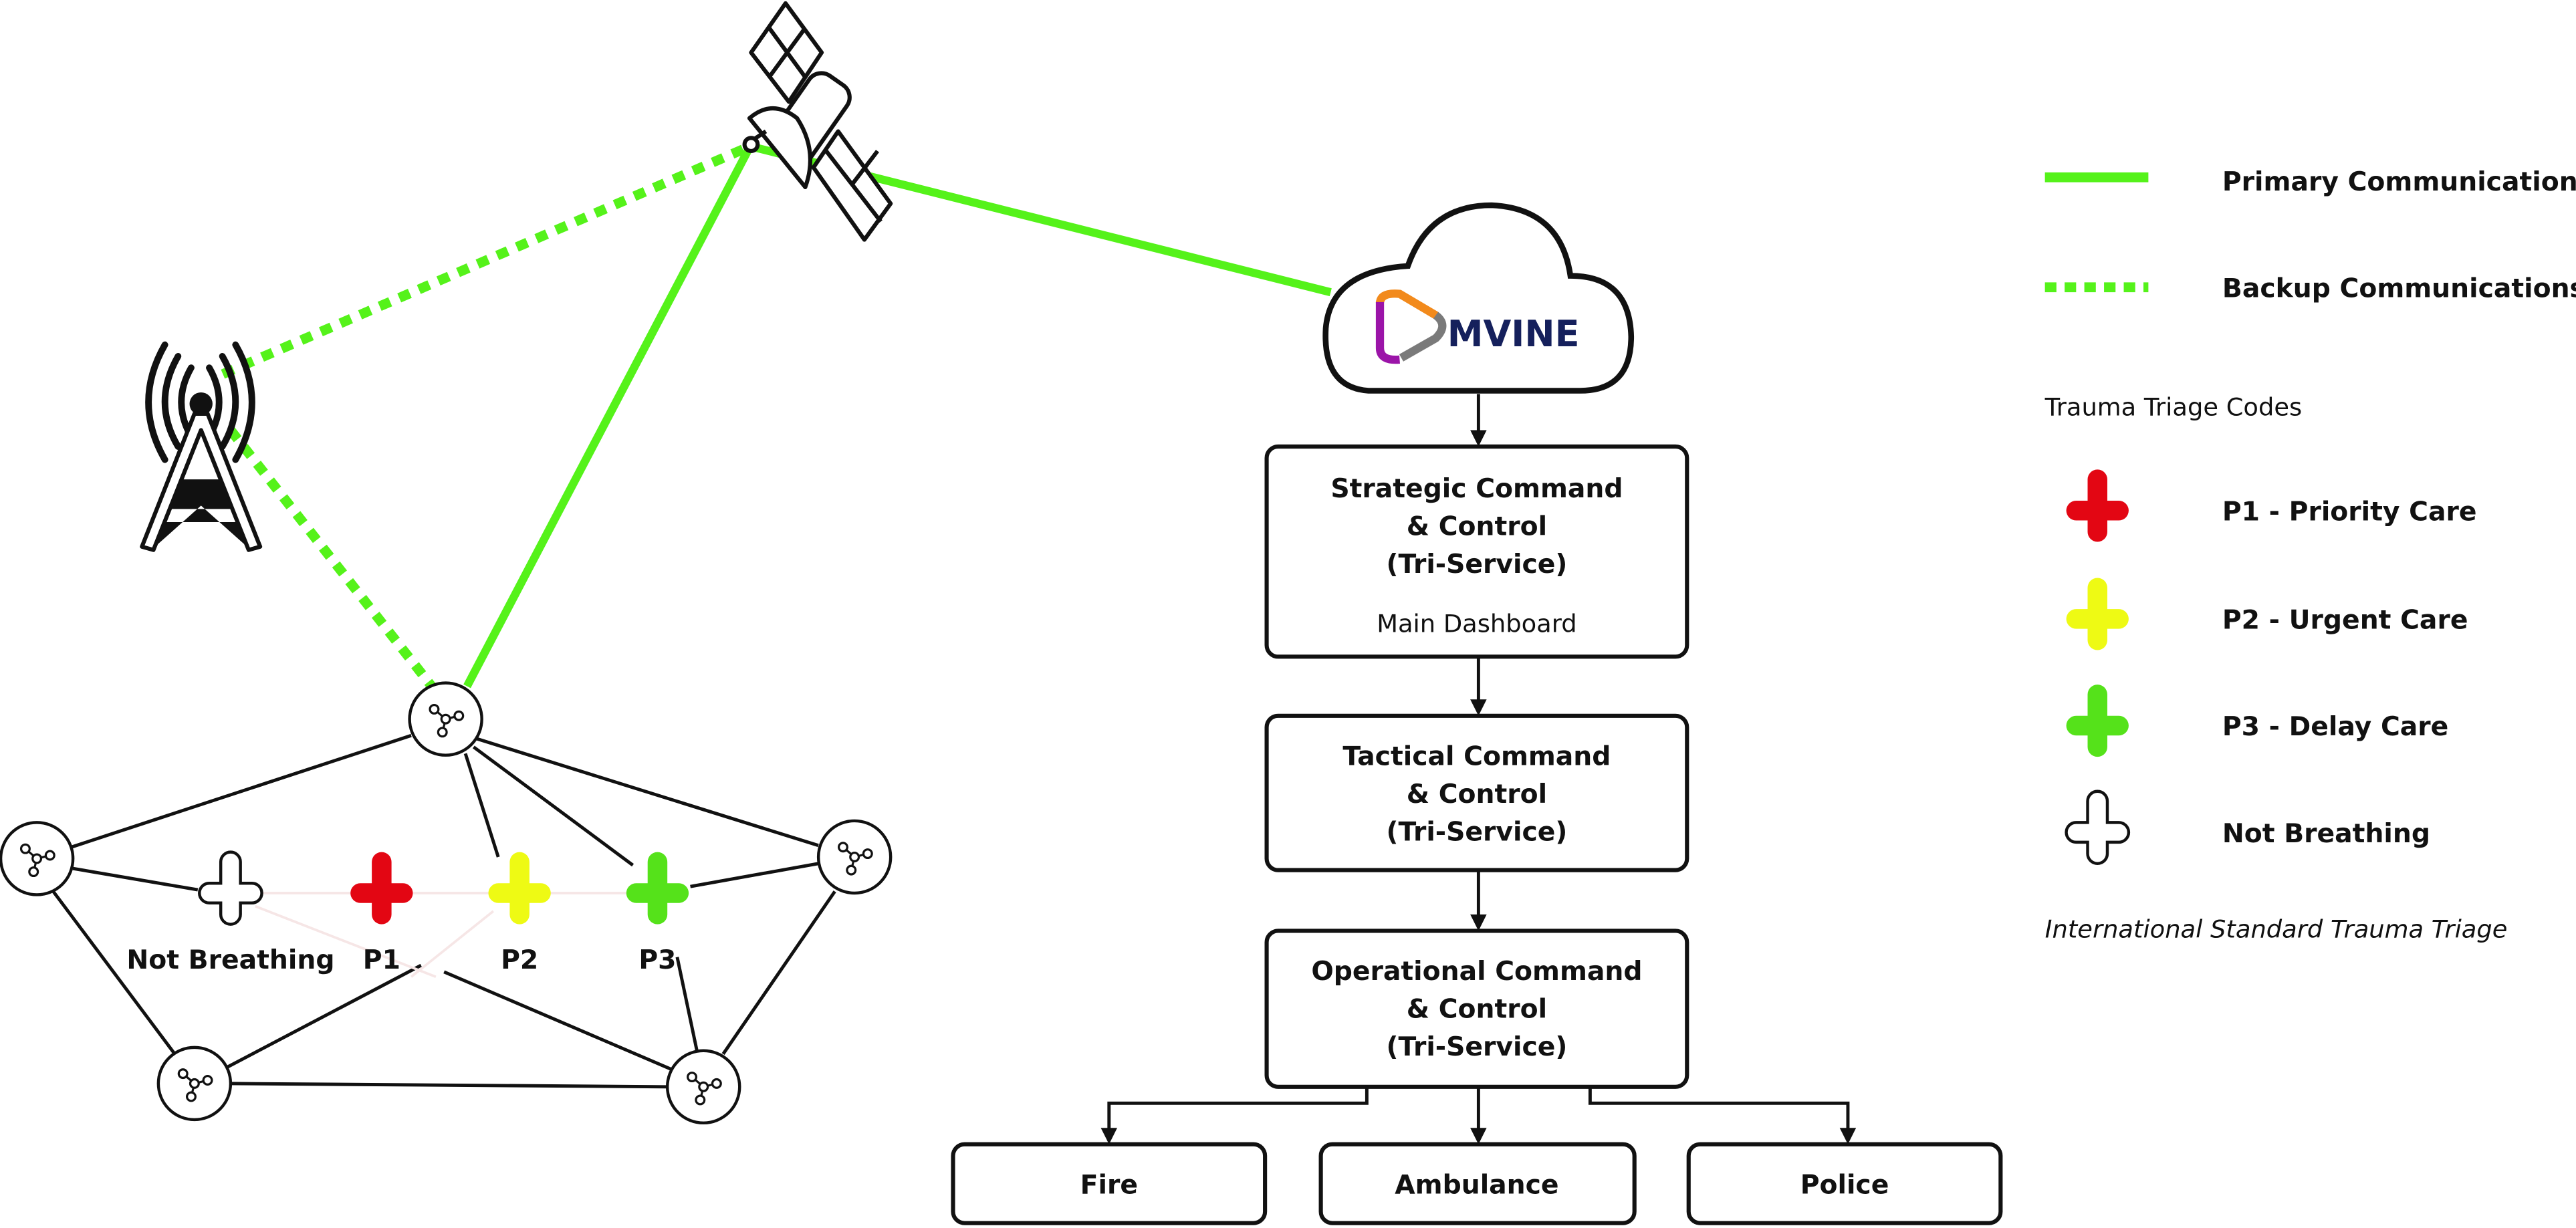 Image resolution: width=2576 pixels, height=1228 pixels. Describe the element at coordinates (2399, 182) in the screenshot. I see `legend-primary-label: Primary Communications` at that location.